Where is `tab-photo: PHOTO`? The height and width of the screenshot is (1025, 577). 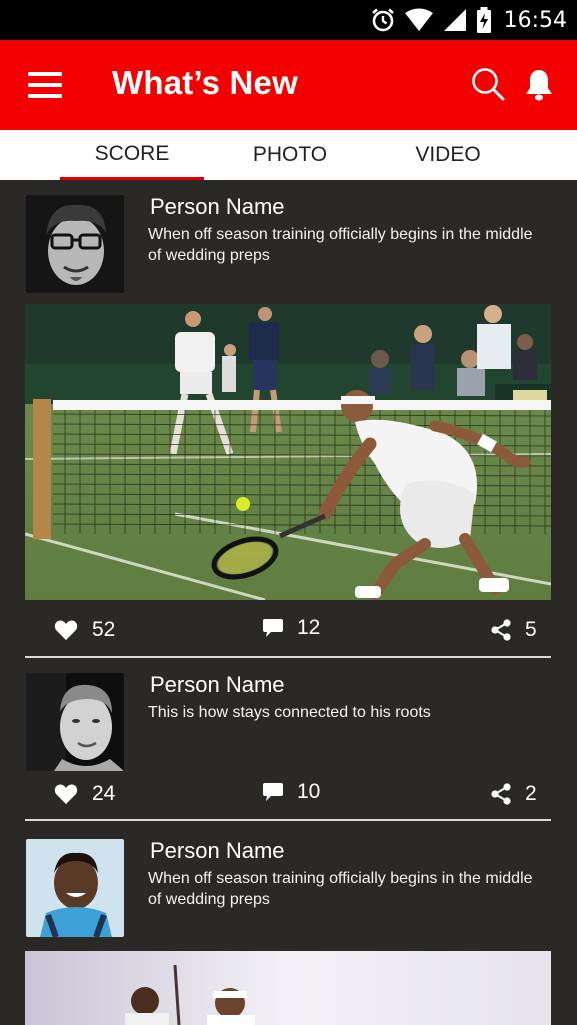
tab-photo: PHOTO is located at coordinates (290, 155).